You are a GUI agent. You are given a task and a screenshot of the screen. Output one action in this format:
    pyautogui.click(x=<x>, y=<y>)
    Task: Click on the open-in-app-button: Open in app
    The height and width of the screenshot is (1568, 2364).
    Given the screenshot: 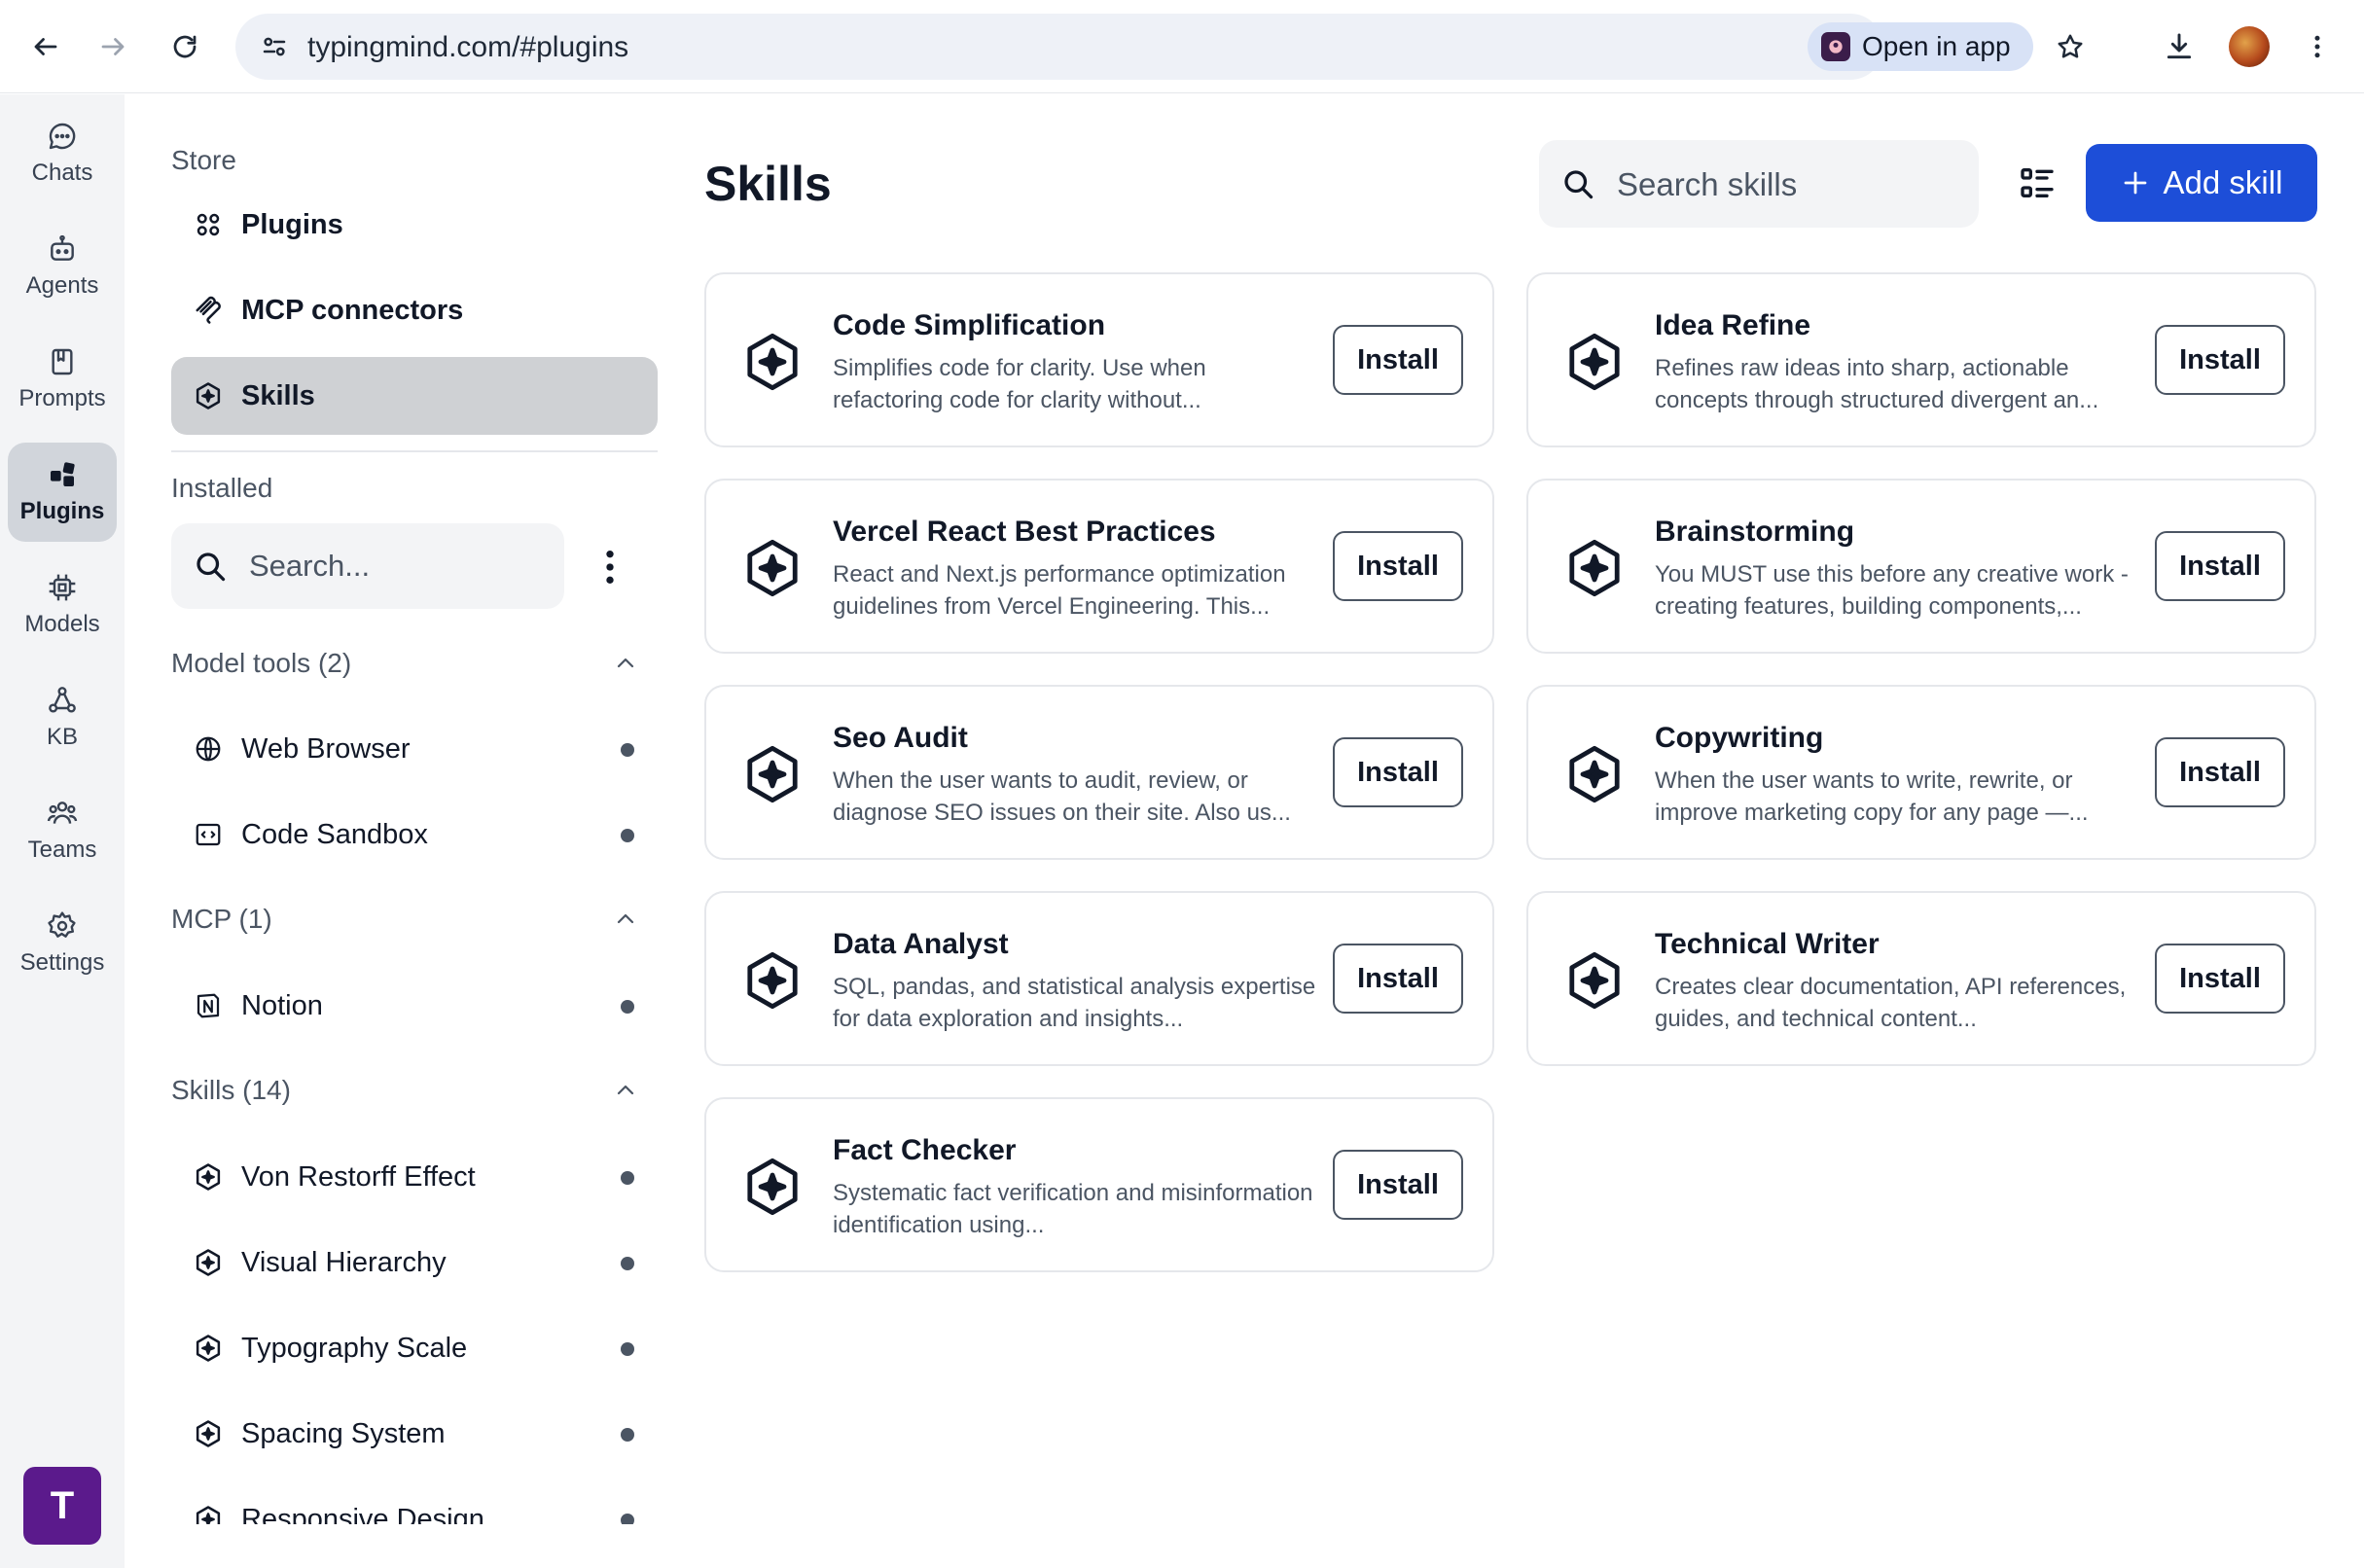 What is the action you would take?
    pyautogui.click(x=1920, y=46)
    